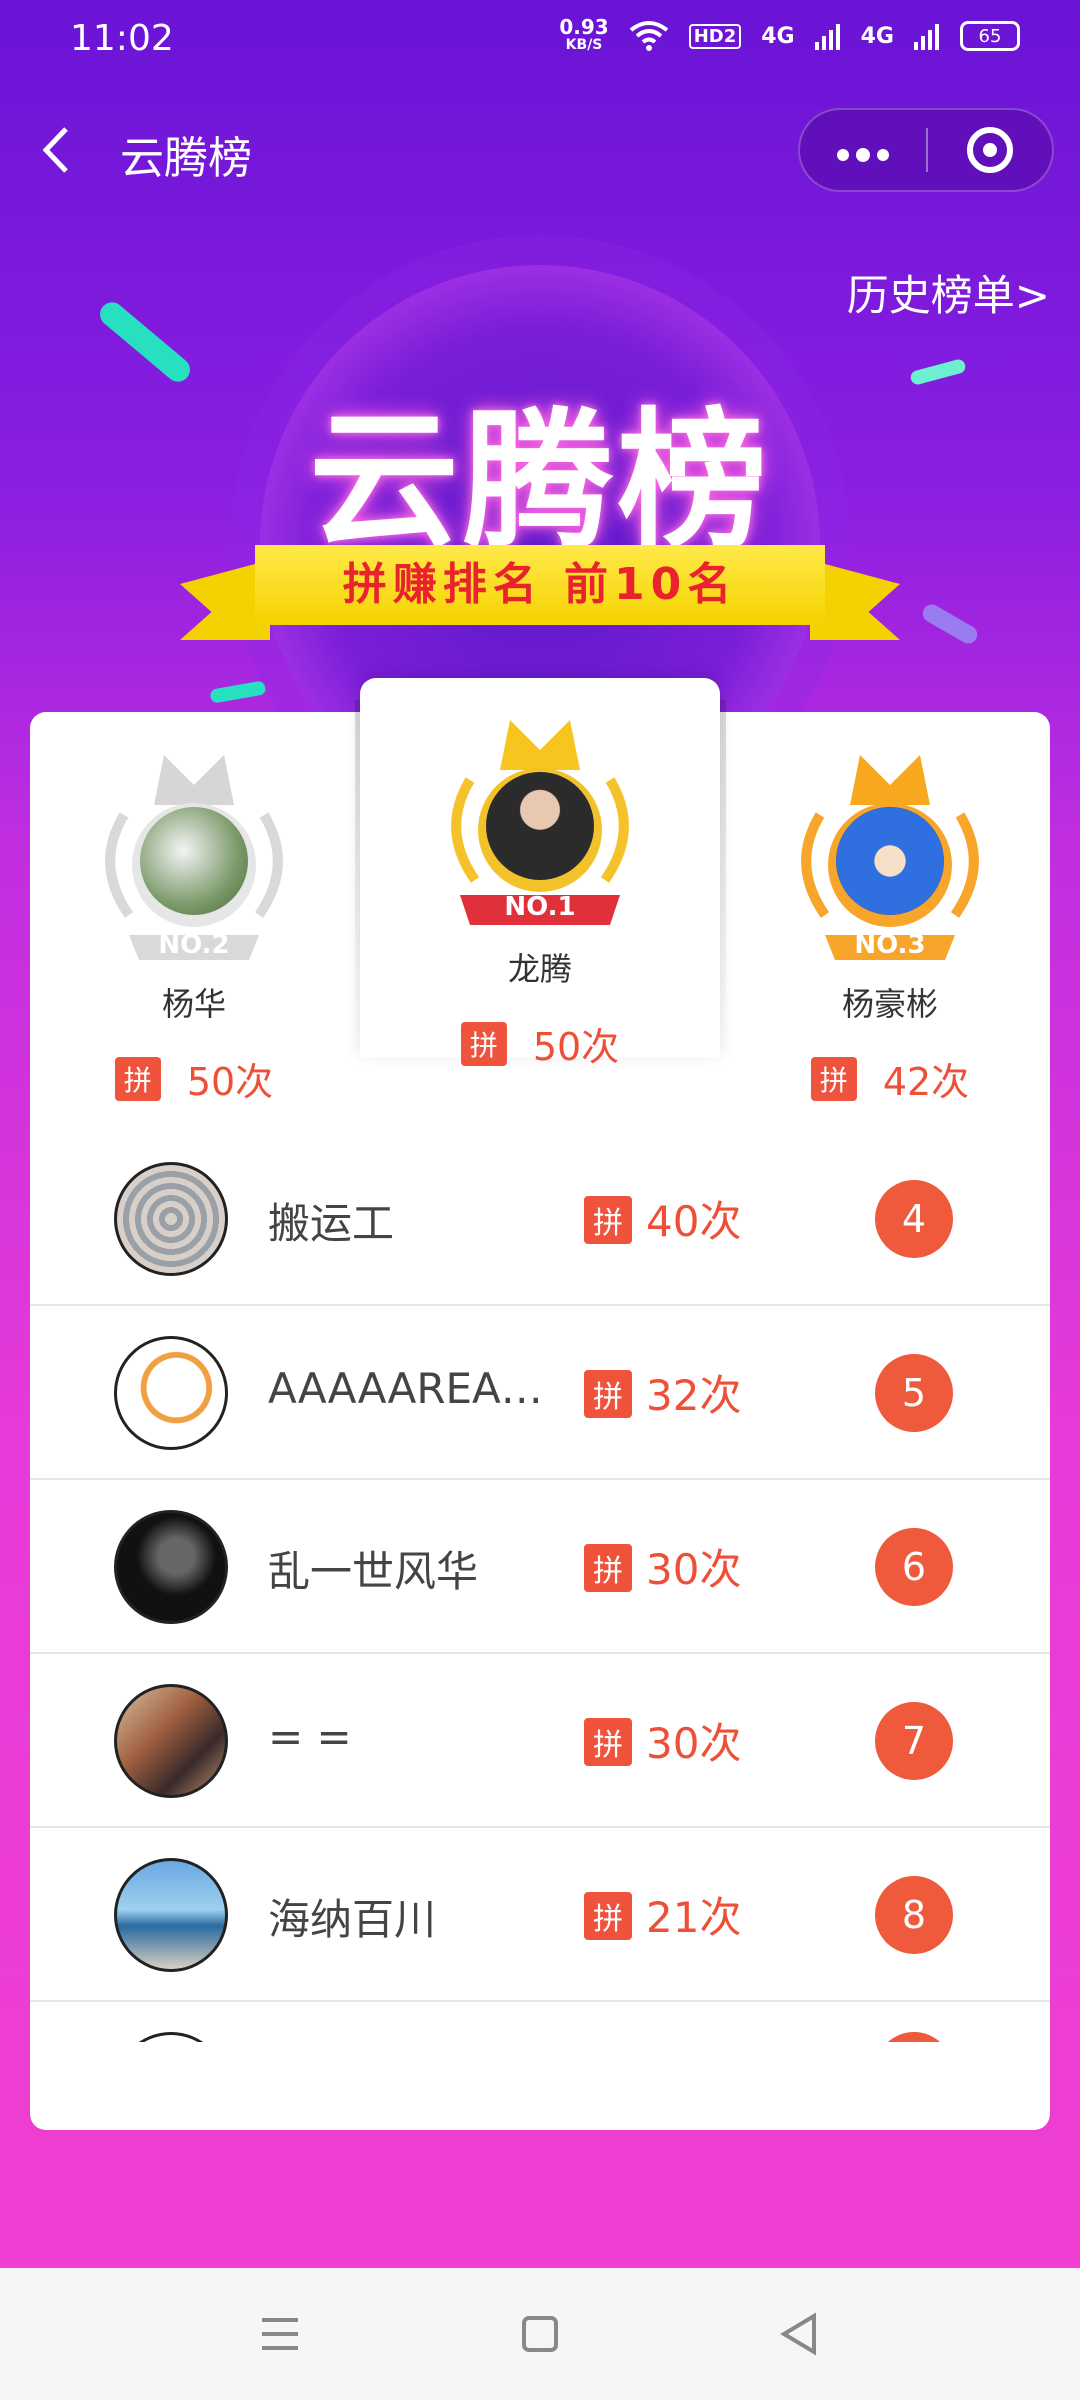  I want to click on speed-unit: KB/S, so click(584, 45).